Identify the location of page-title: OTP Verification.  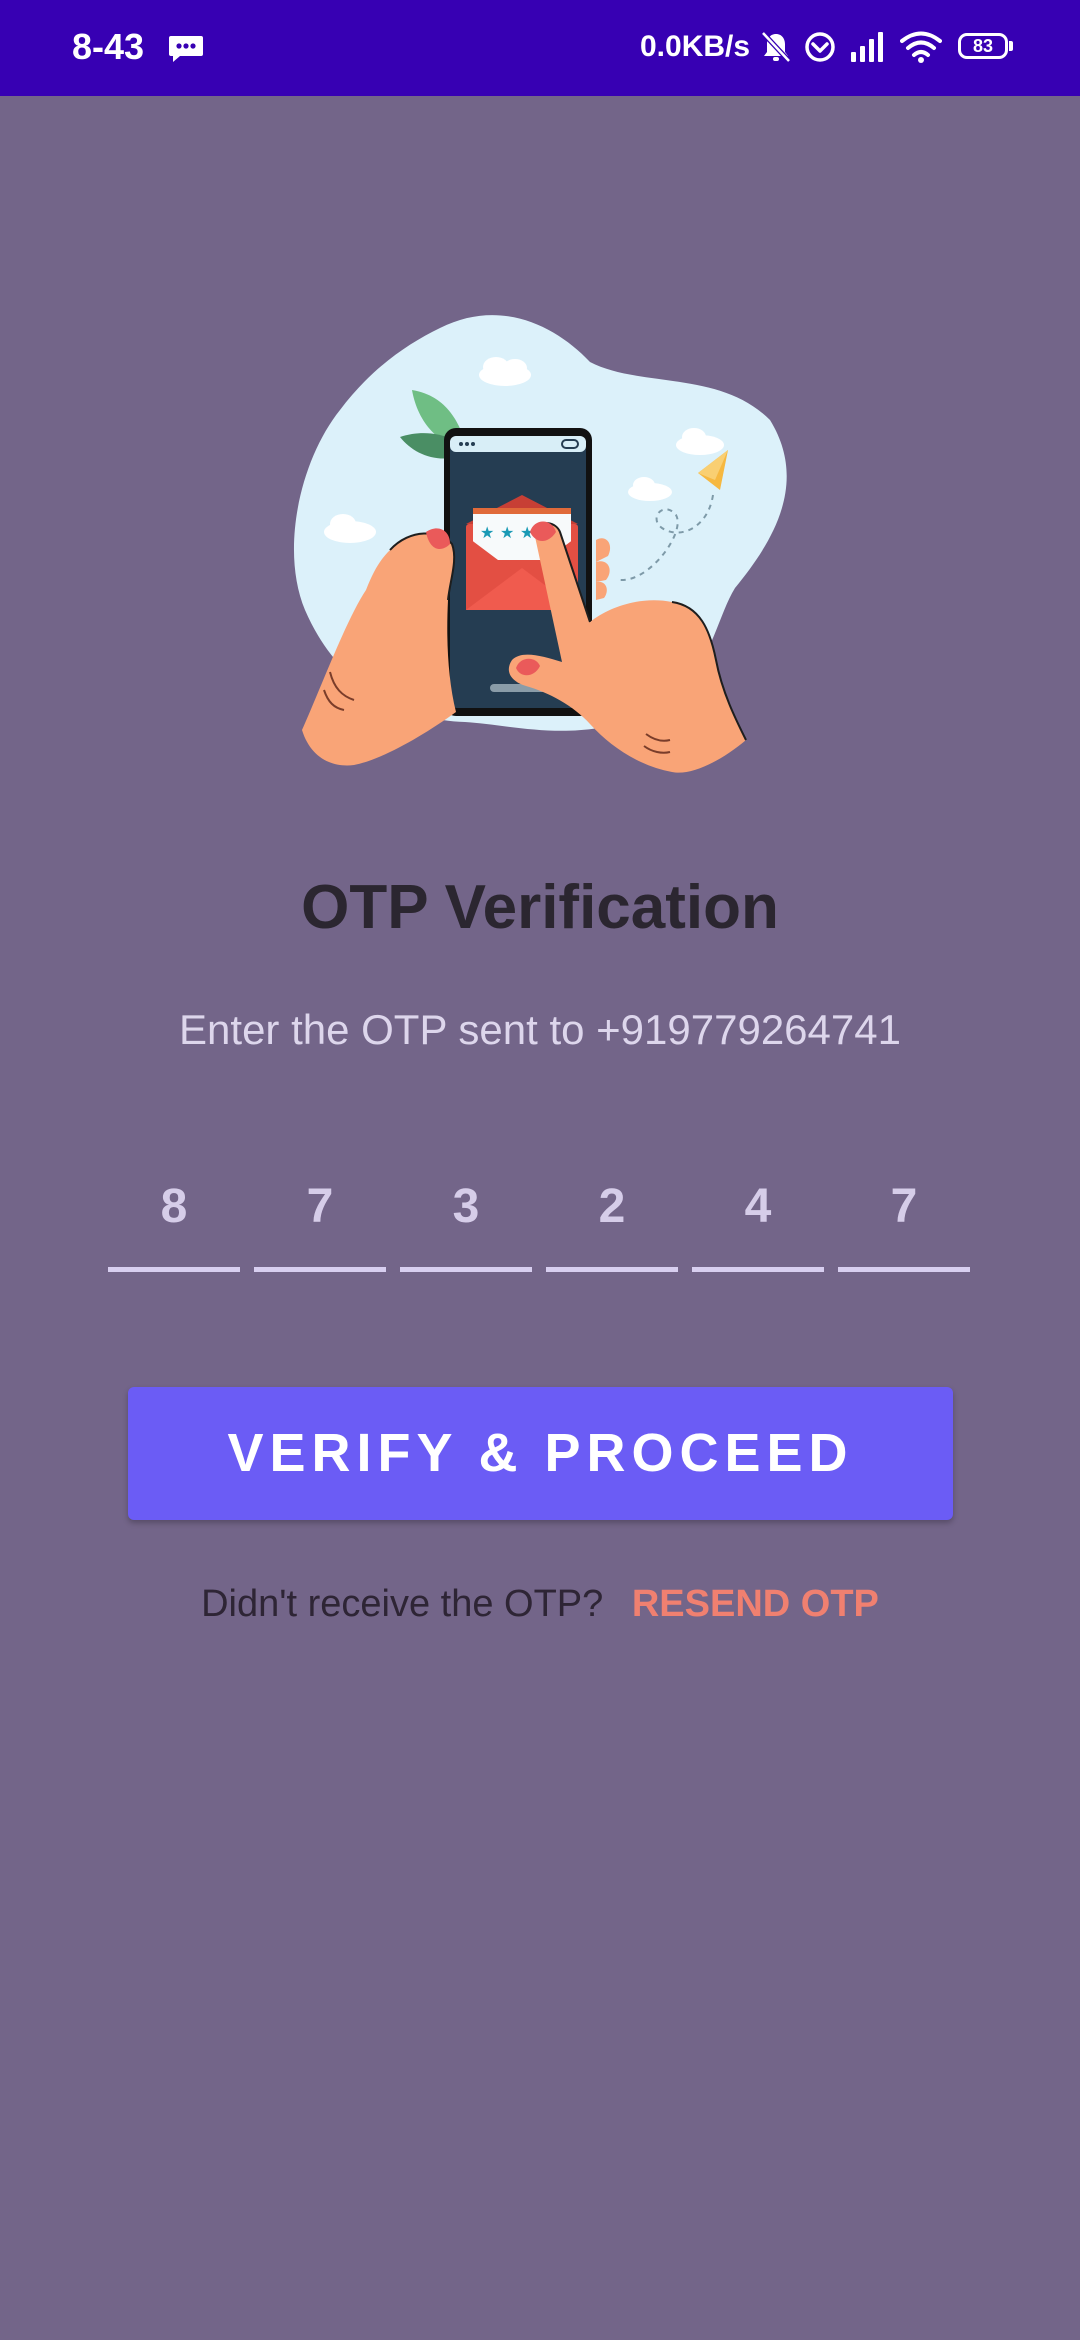
(540, 907).